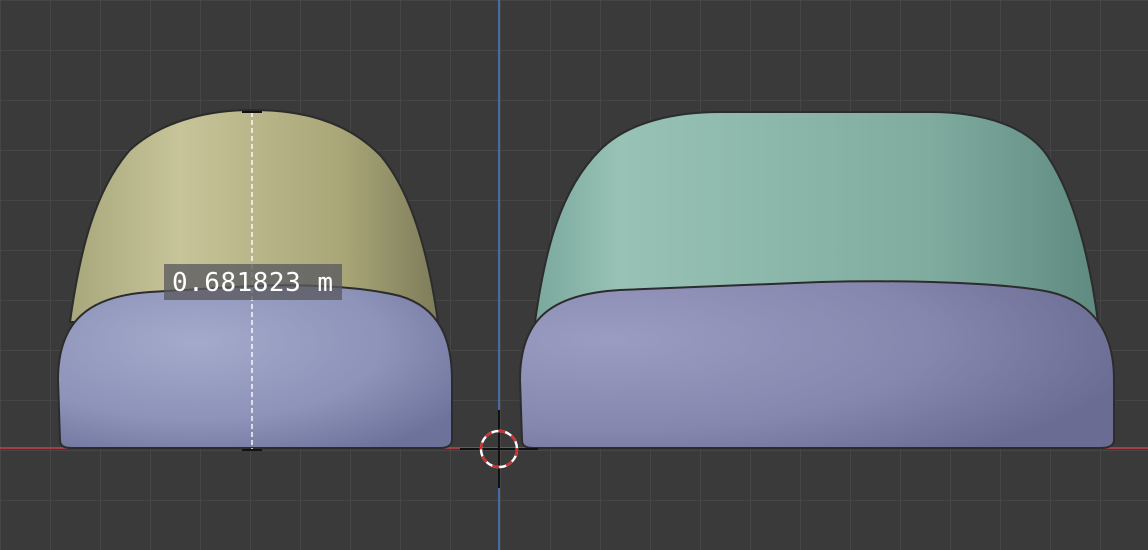 The width and height of the screenshot is (1148, 550). I want to click on left-object-bottom, so click(254, 366).